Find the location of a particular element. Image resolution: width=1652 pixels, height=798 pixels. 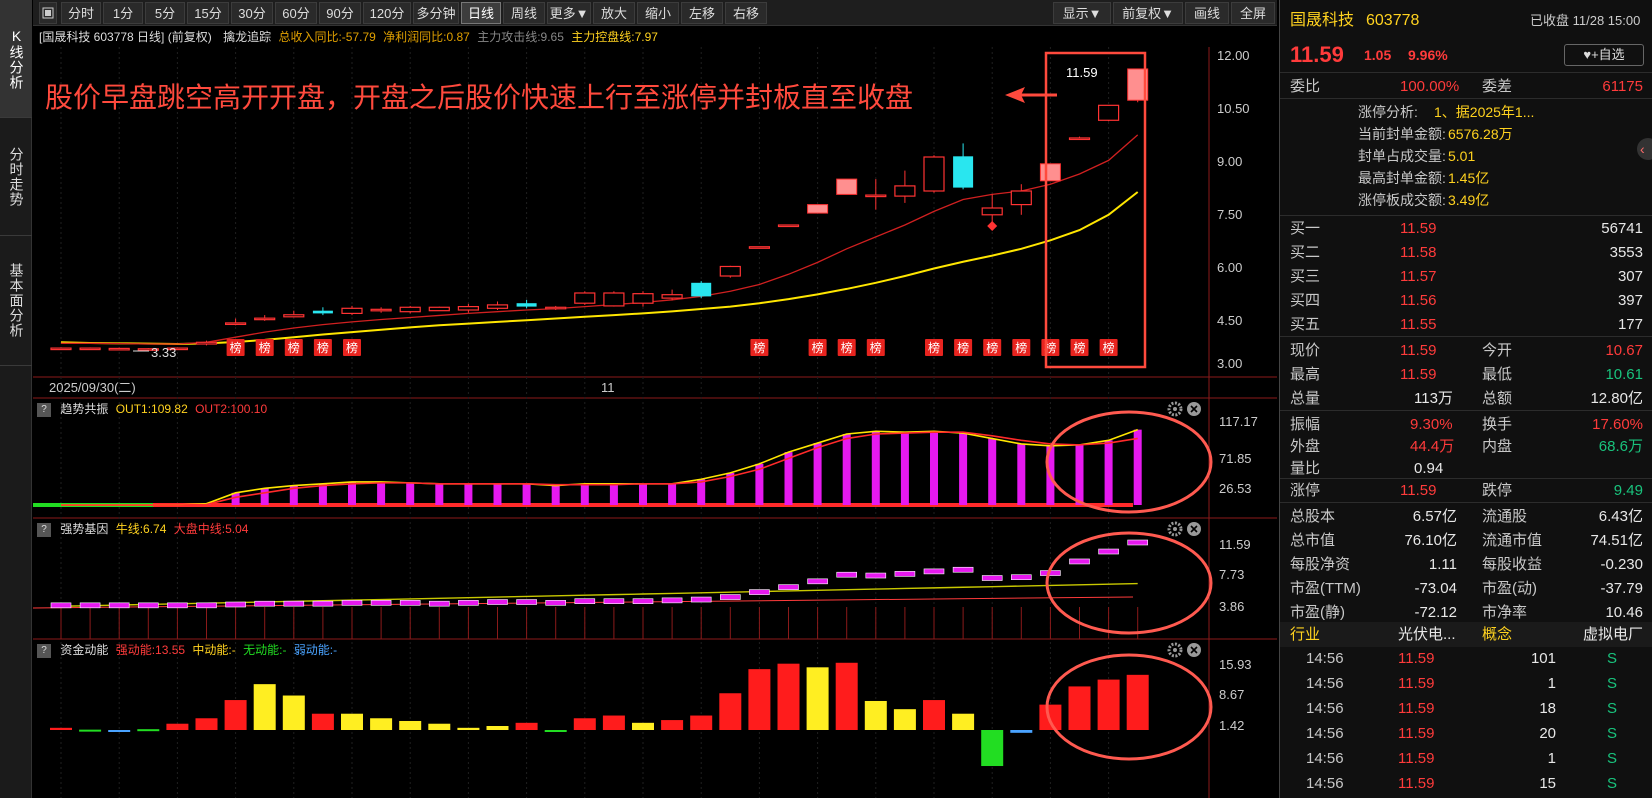

highlight-ellipse-sub2 is located at coordinates (1129, 583).